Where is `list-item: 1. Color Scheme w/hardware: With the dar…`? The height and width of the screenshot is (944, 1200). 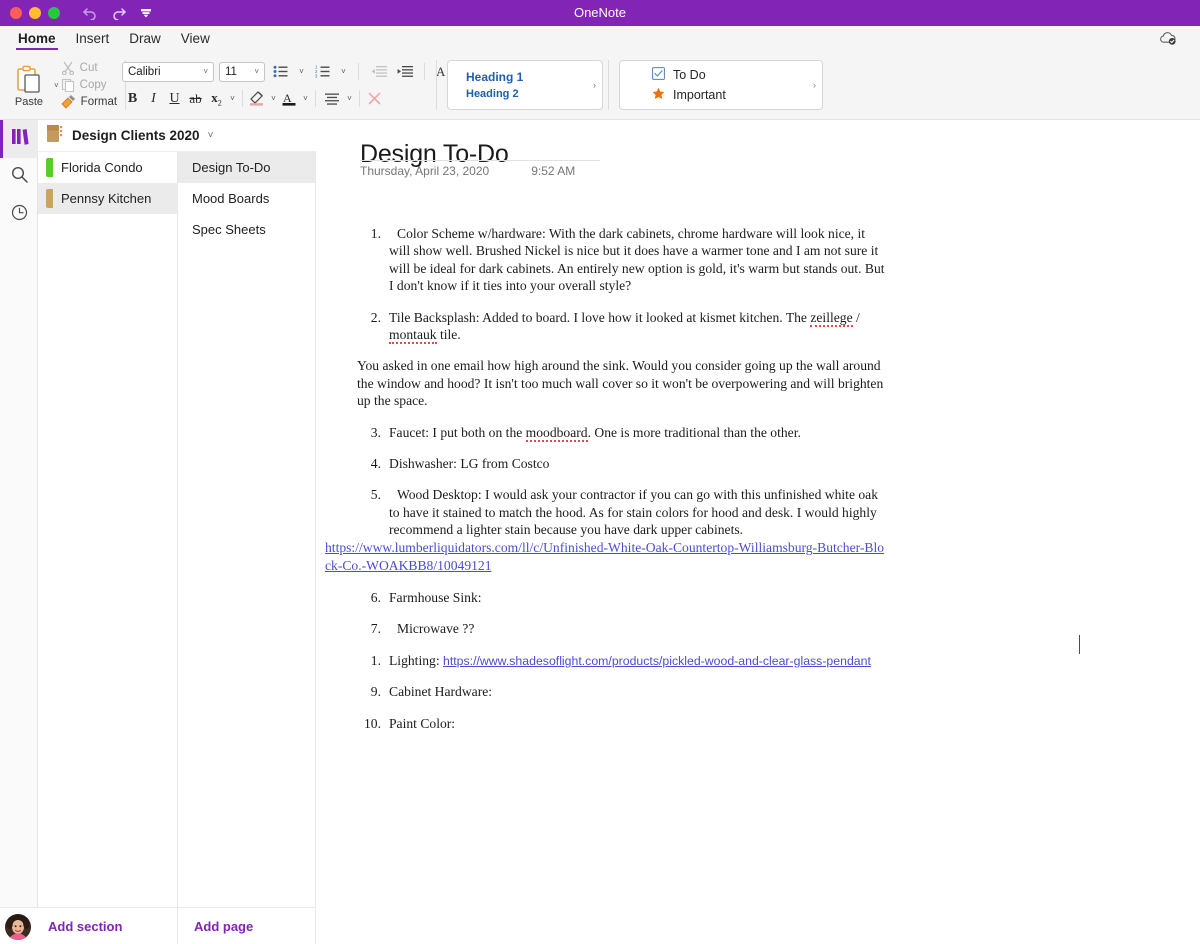 list-item: 1. Color Scheme w/hardware: With the dar… is located at coordinates (622, 260).